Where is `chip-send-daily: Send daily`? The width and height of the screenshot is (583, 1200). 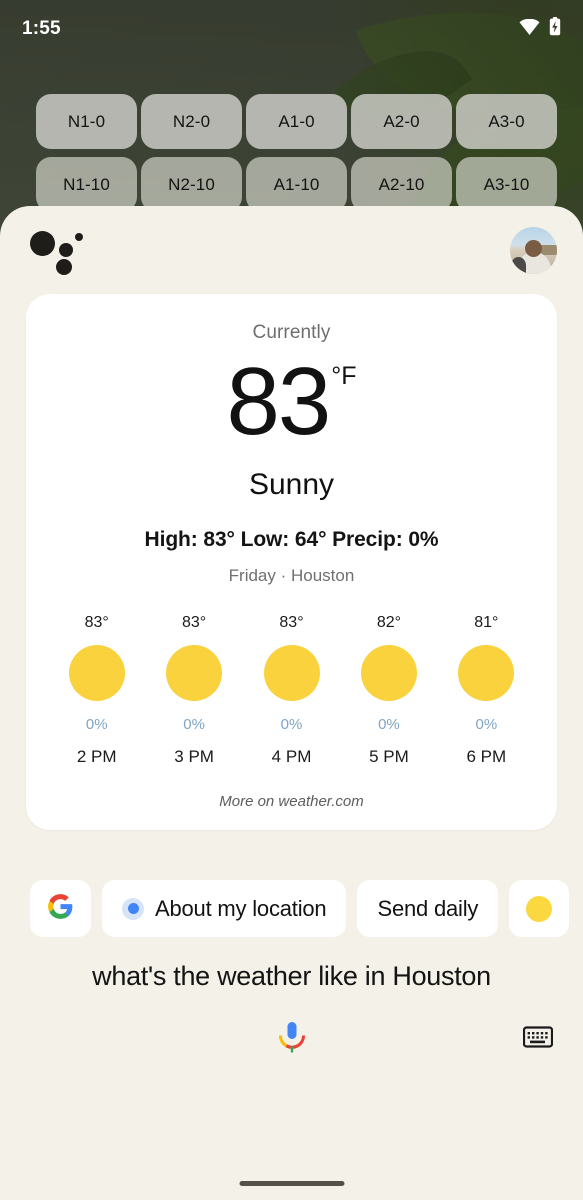 chip-send-daily: Send daily is located at coordinates (428, 908).